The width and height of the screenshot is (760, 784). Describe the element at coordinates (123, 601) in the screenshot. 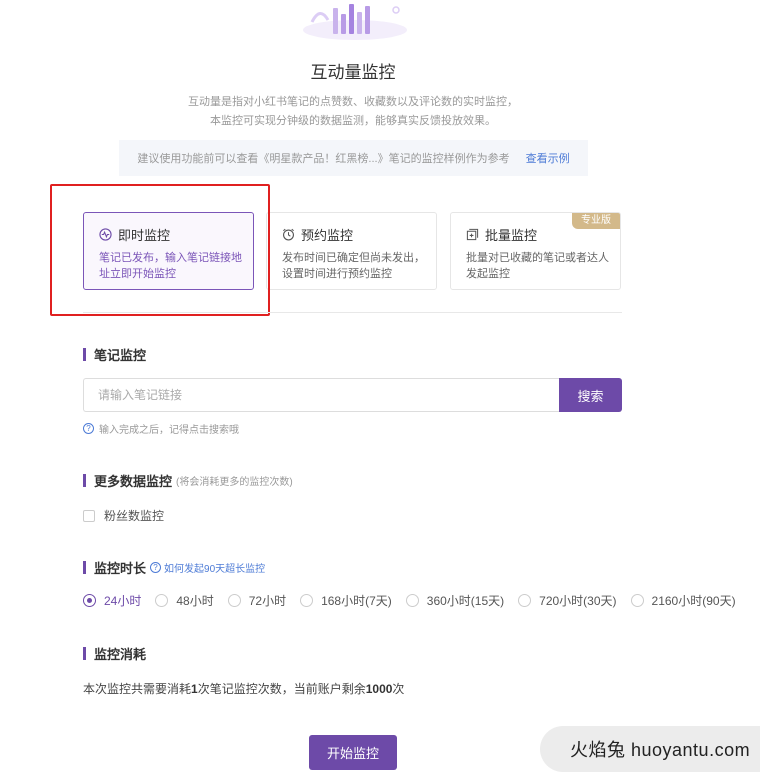

I see `duration-option-label: 24小时` at that location.